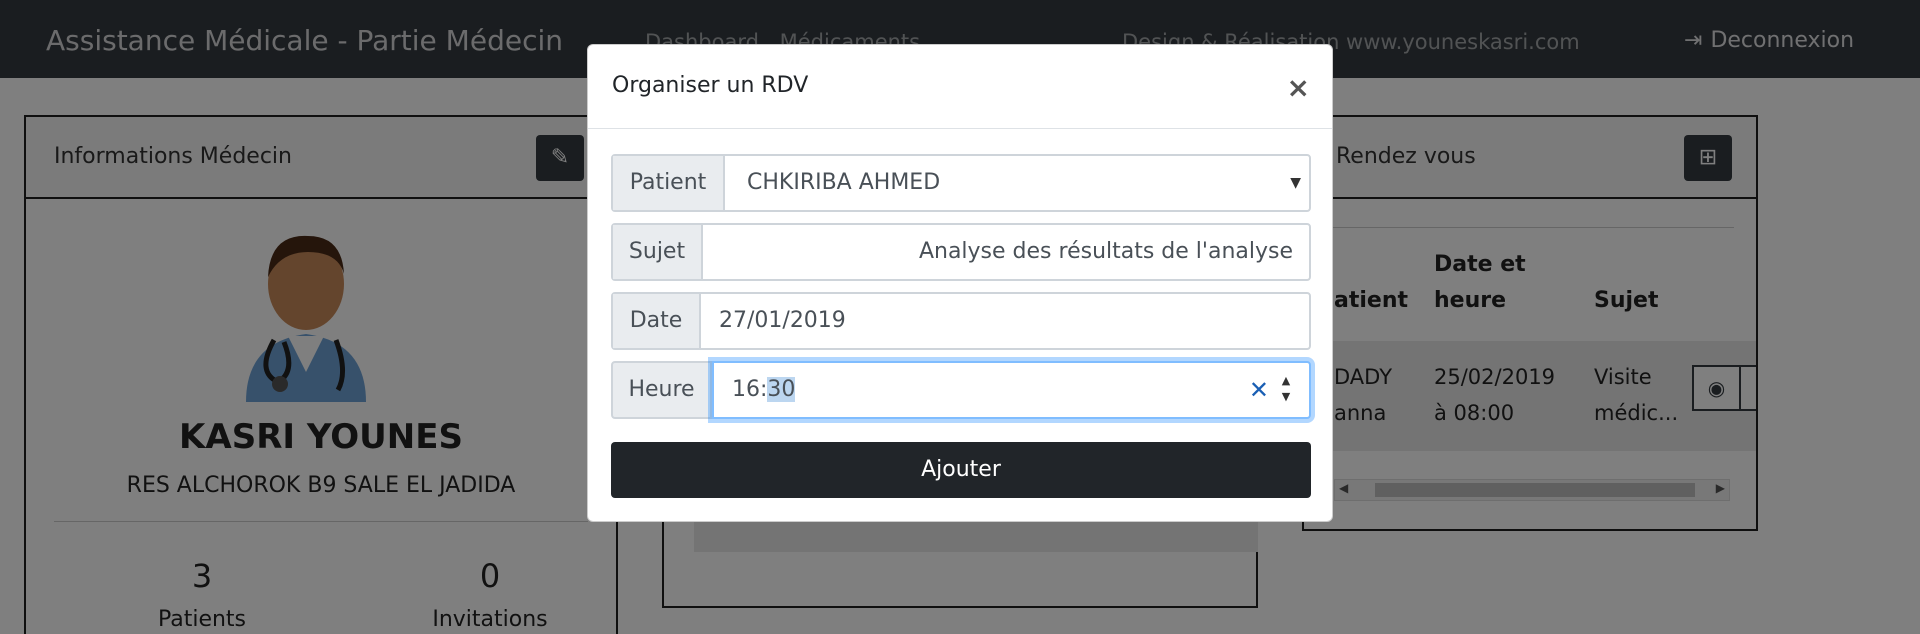  I want to click on subject-input: Sujet Analyse des résultats de l'analyse, so click(961, 252).